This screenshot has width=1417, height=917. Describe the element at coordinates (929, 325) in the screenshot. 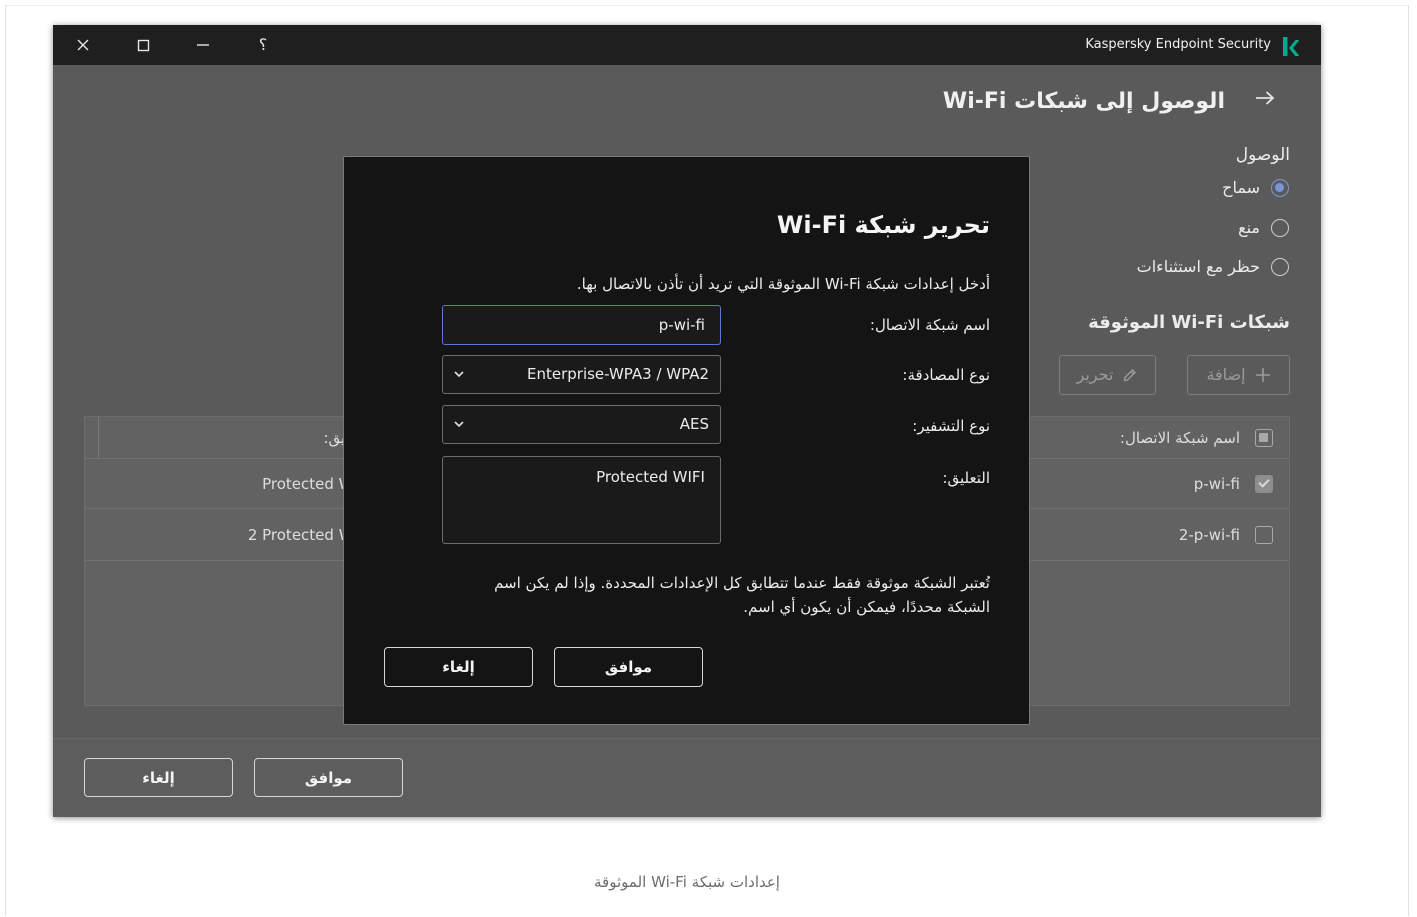

I see `network-name-label: اسم شبكة الاتصال:` at that location.